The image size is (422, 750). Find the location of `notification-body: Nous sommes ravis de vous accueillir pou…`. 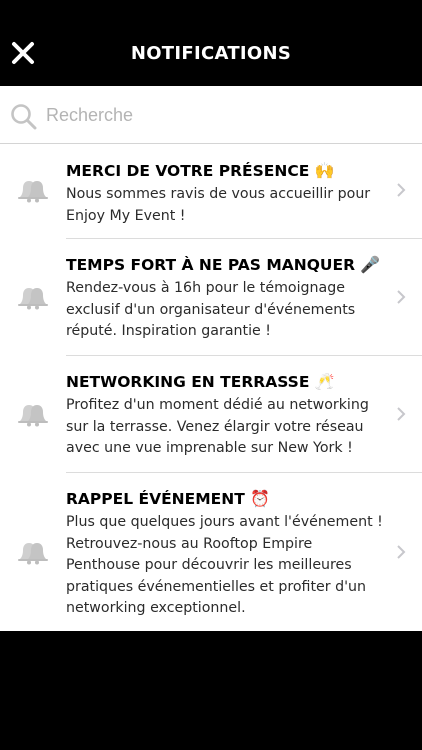

notification-body: Nous sommes ravis de vous accueillir pou… is located at coordinates (218, 205).